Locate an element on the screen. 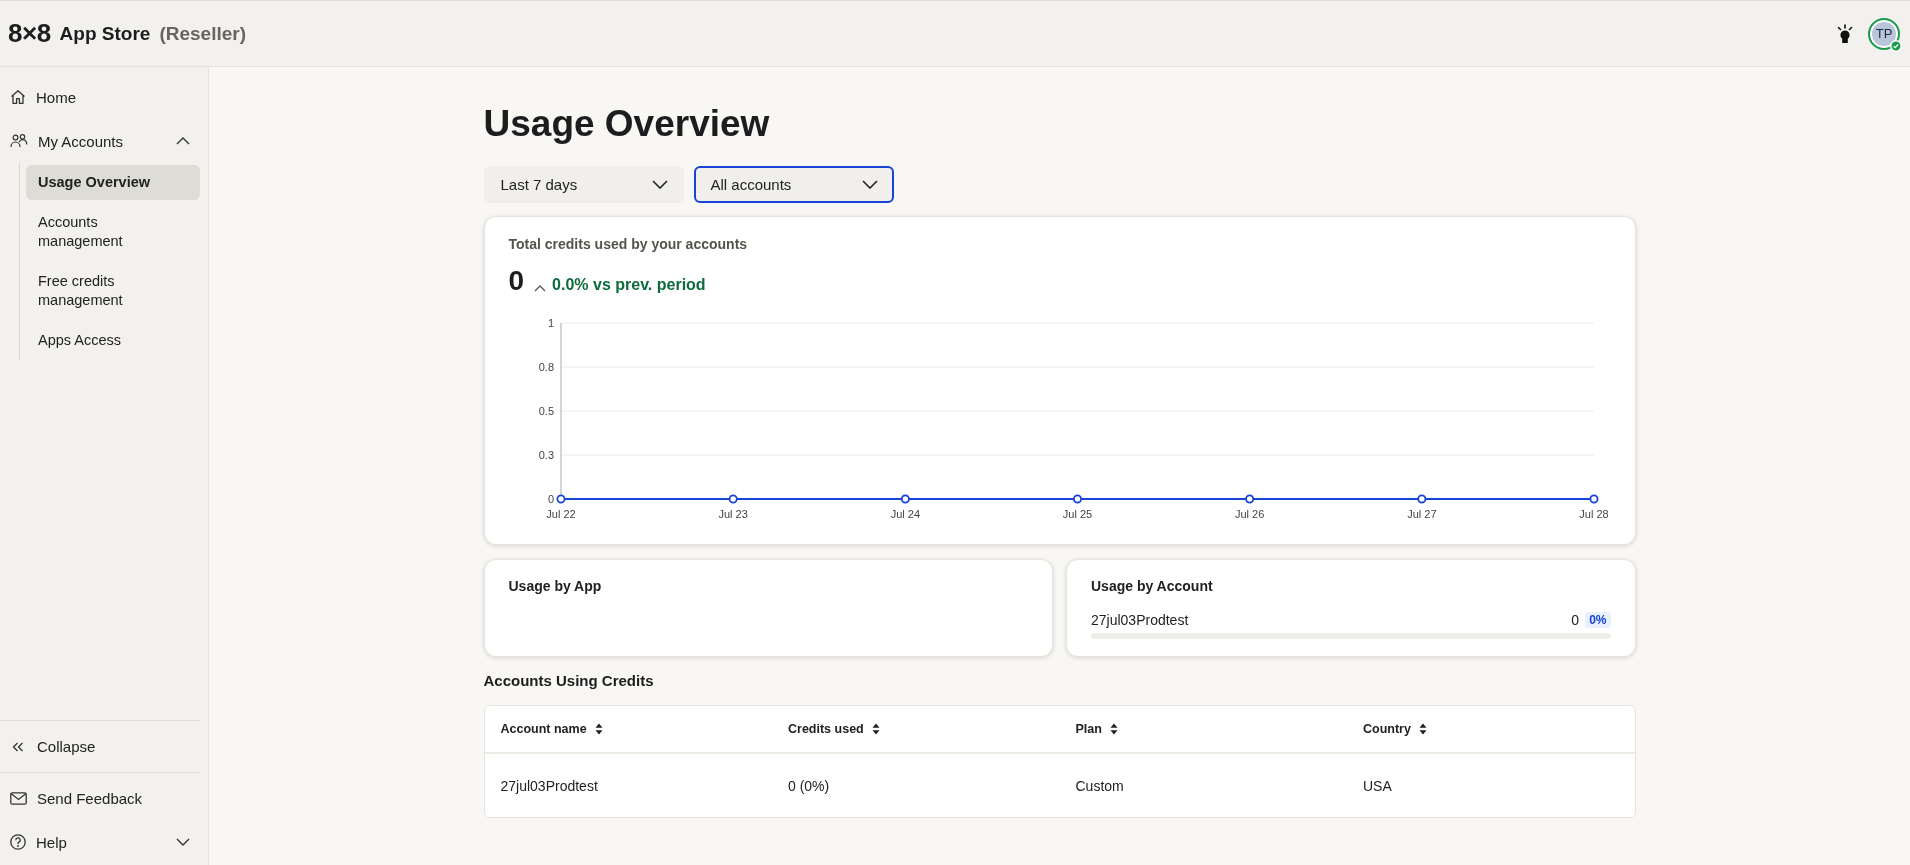  column-header: Country is located at coordinates (1491, 729).